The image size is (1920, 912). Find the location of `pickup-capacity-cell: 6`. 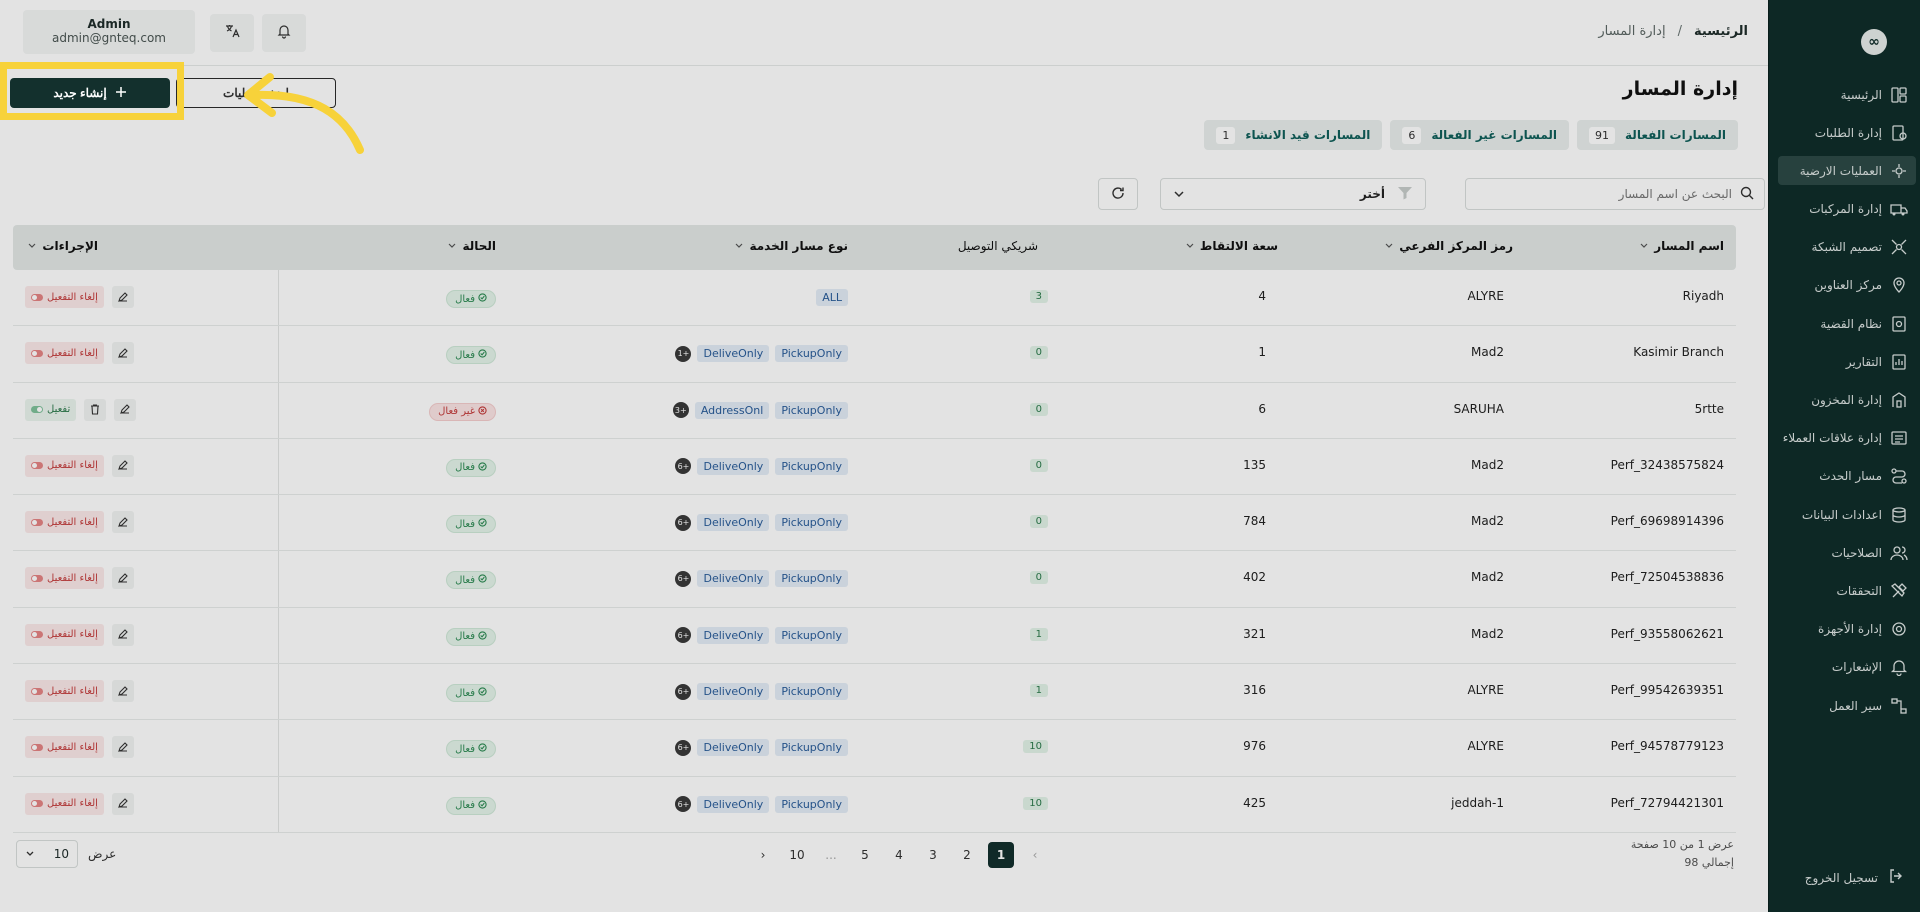

pickup-capacity-cell: 6 is located at coordinates (1262, 408).